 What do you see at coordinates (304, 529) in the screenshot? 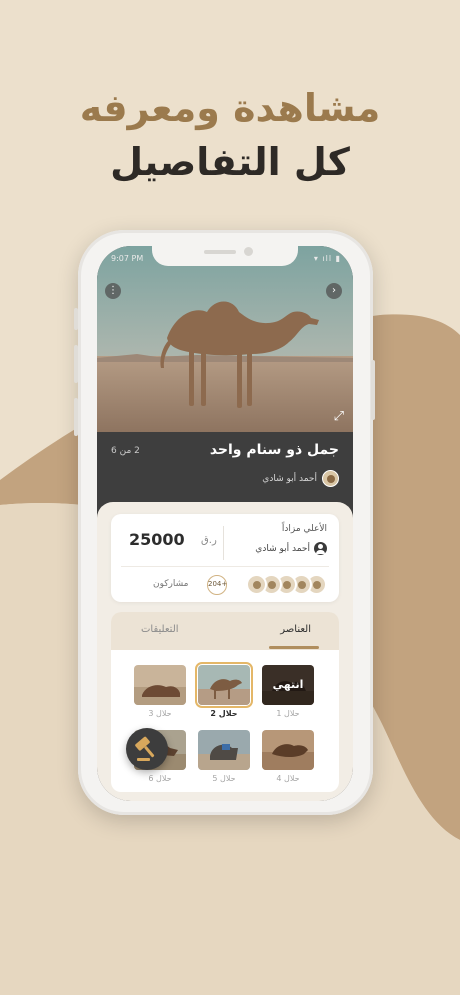
I see `highest-bid-label: الأعلي مزاداً` at bounding box center [304, 529].